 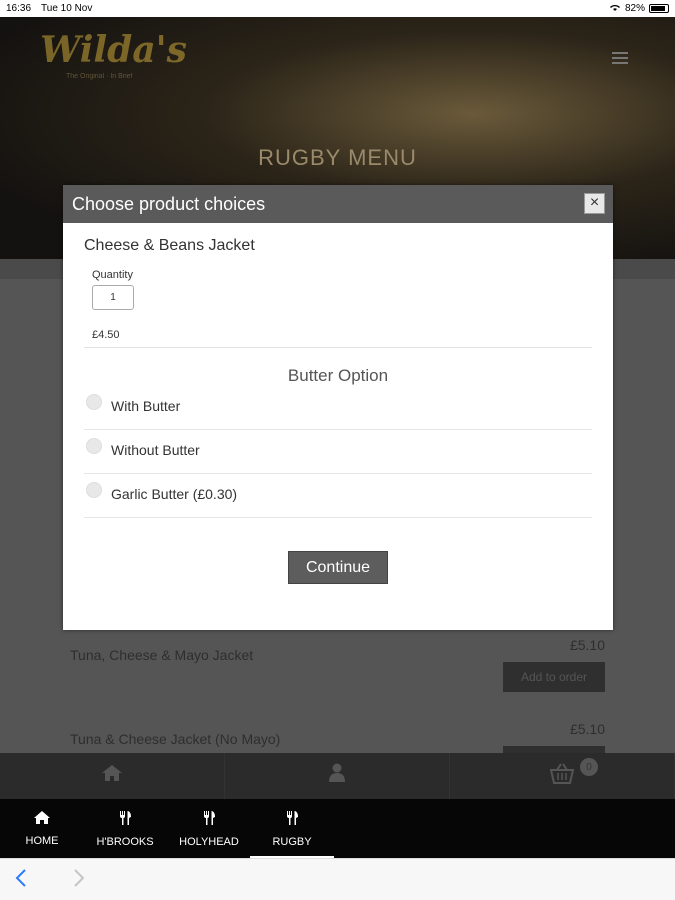 I want to click on tab-rugby: RUGBY, so click(x=292, y=828).